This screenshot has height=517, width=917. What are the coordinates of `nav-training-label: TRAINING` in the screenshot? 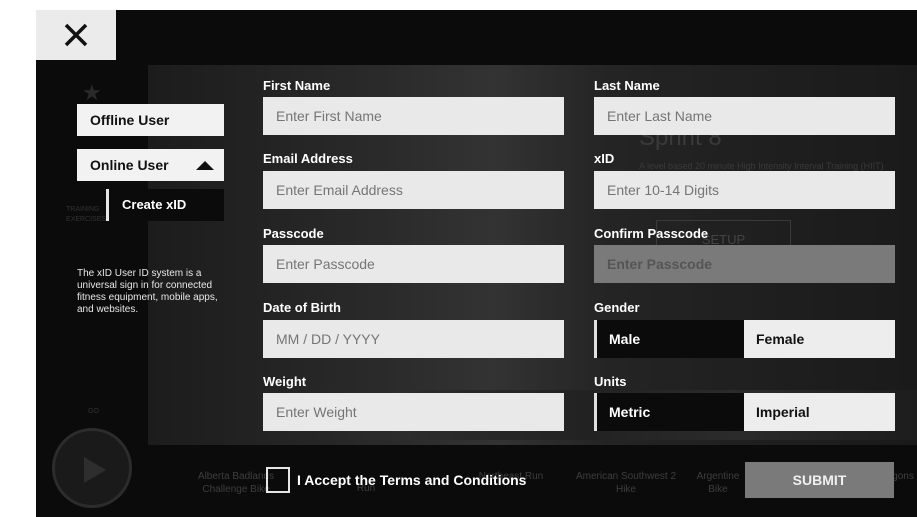 It's located at (83, 209).